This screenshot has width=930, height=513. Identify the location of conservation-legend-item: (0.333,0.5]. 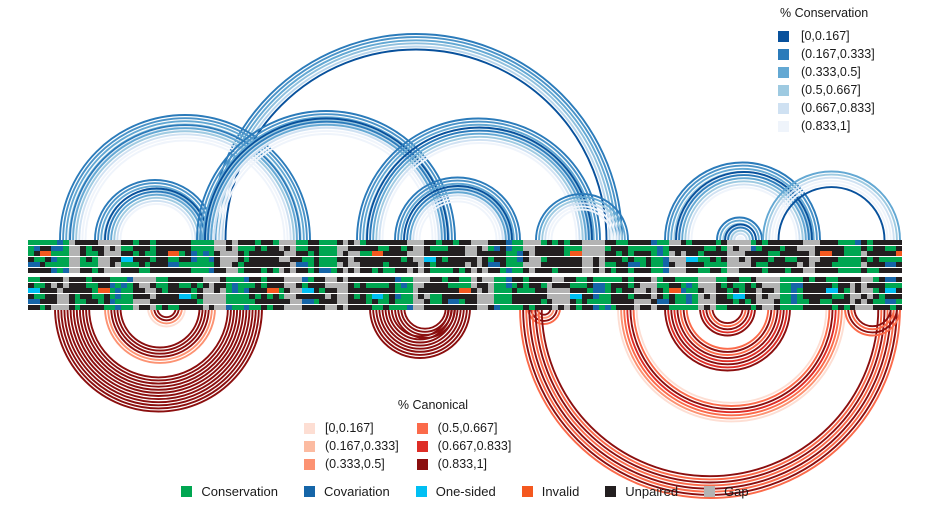
(826, 72).